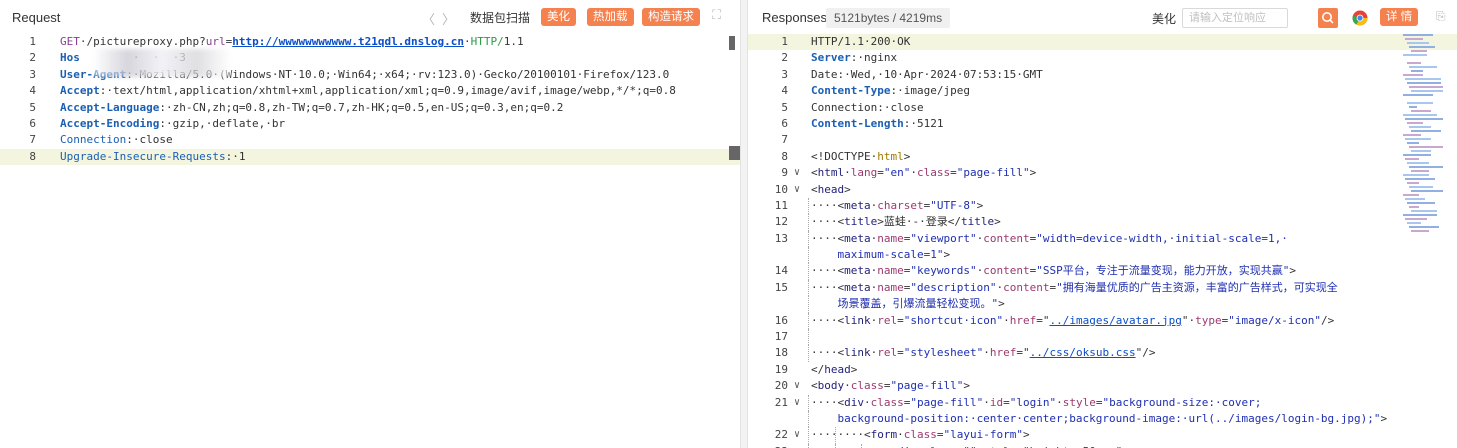  Describe the element at coordinates (887, 402) in the screenshot. I see `token: class` at that location.